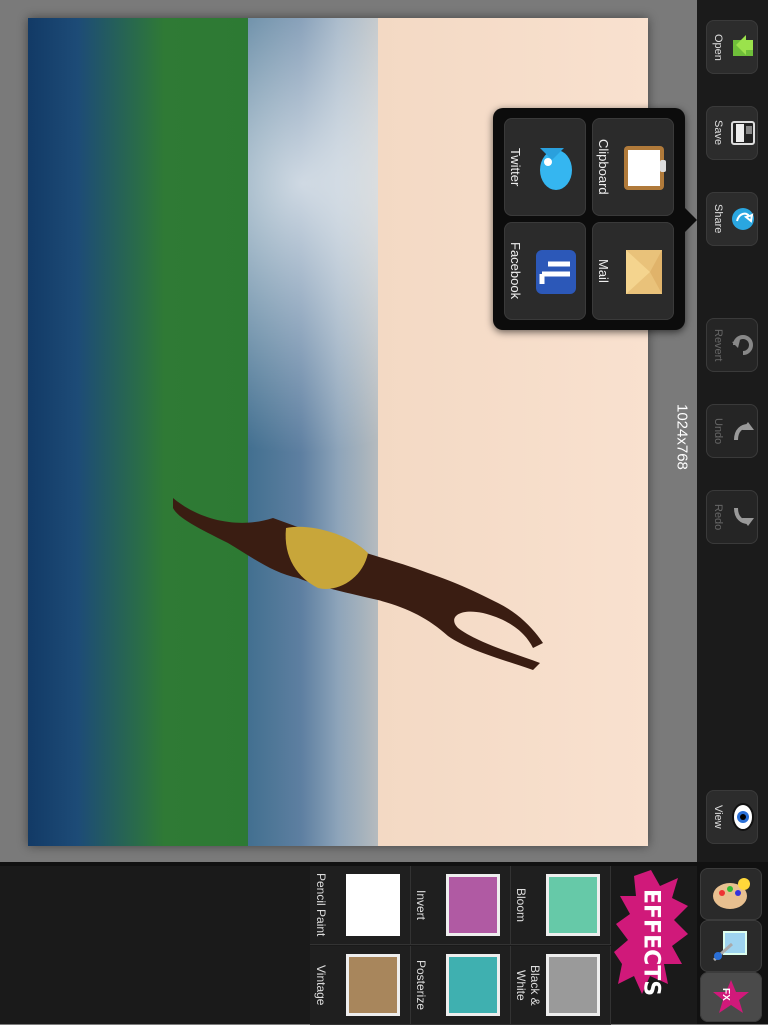  What do you see at coordinates (556, 271) in the screenshot?
I see `facebook-icon` at bounding box center [556, 271].